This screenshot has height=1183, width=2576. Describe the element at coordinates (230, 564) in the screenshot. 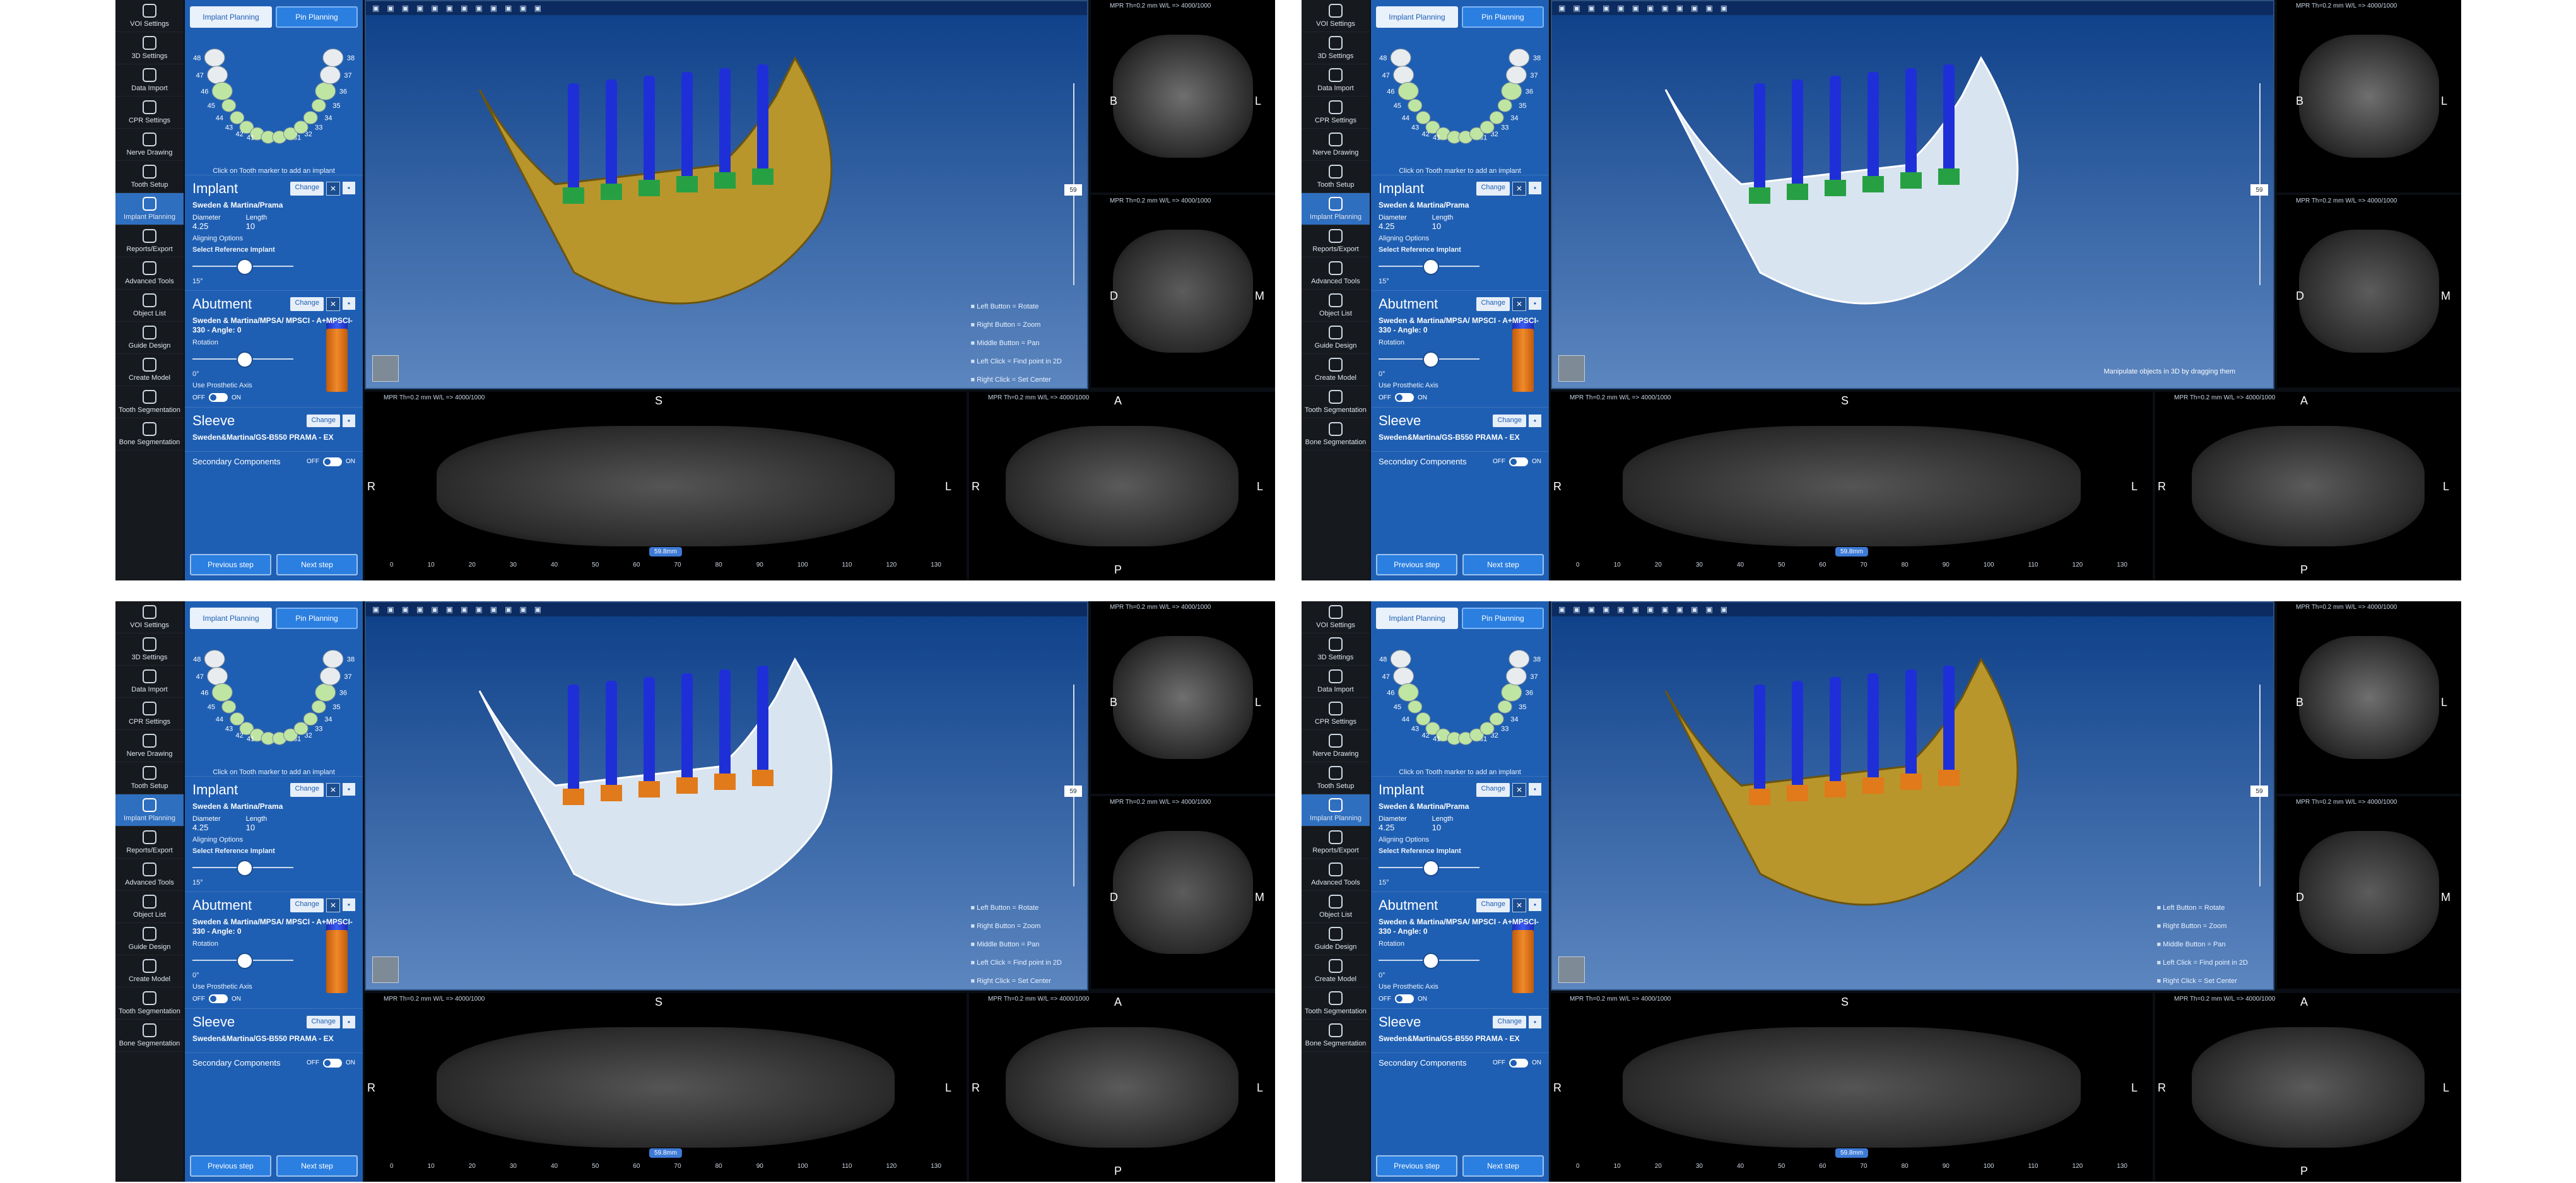

I see `previous-step-button: Previous step` at that location.